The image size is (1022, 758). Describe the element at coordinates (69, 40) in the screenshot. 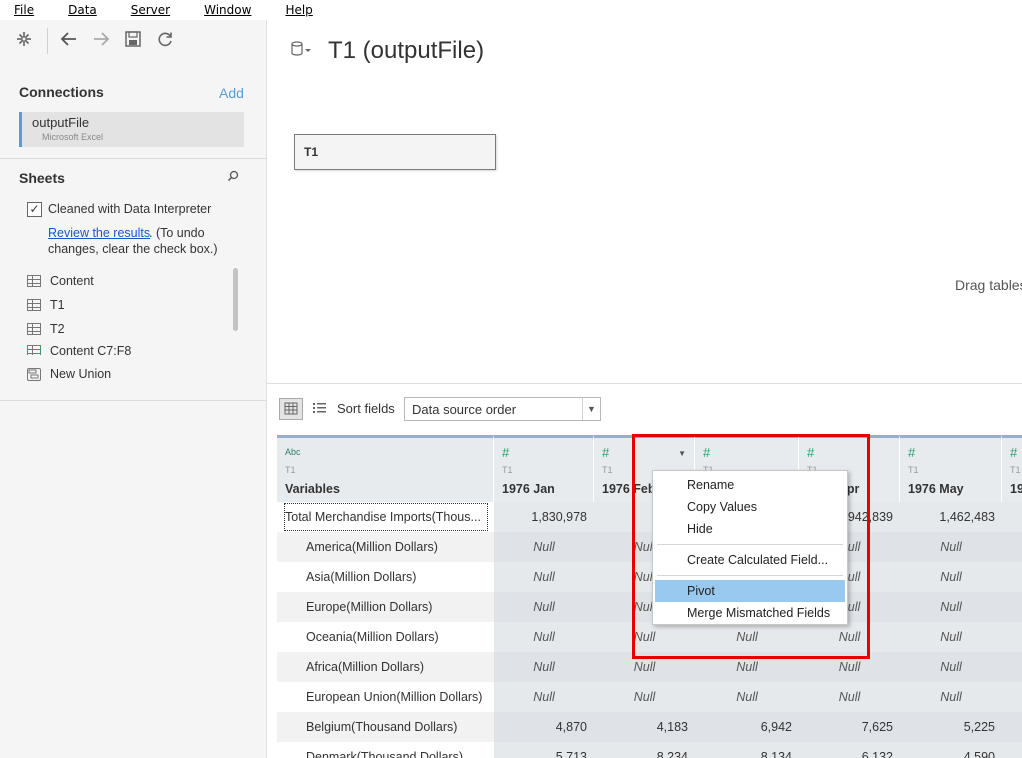

I see `back-arrow-icon` at that location.